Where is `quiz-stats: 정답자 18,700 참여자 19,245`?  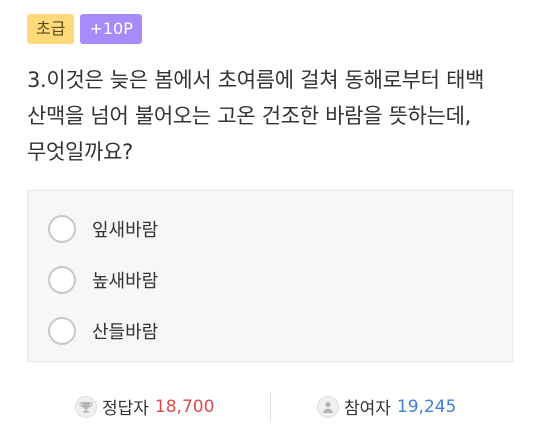
quiz-stats: 정답자 18,700 참여자 19,245 is located at coordinates (270, 407).